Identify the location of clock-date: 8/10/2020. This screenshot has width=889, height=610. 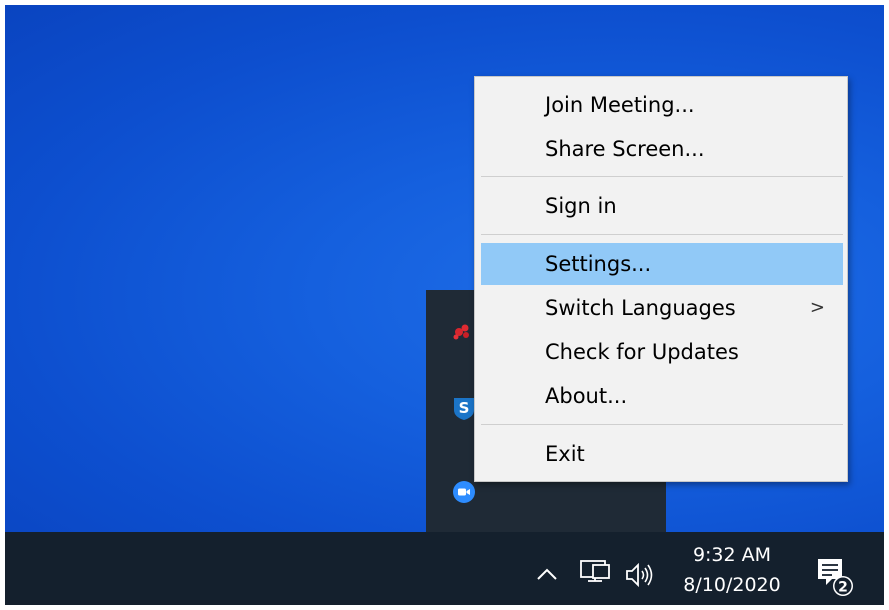
(732, 585).